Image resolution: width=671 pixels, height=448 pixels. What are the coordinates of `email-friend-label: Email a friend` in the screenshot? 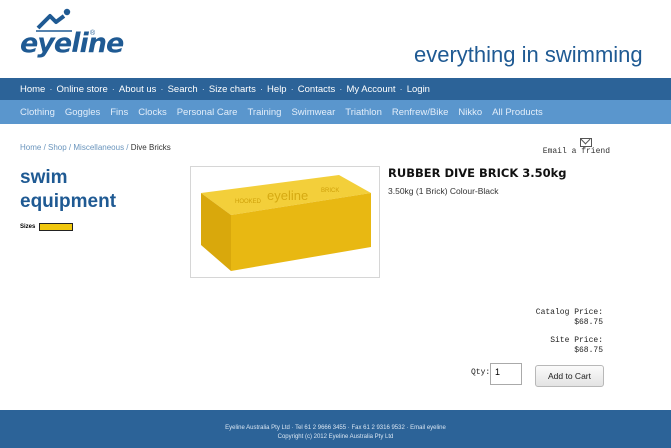 It's located at (576, 151).